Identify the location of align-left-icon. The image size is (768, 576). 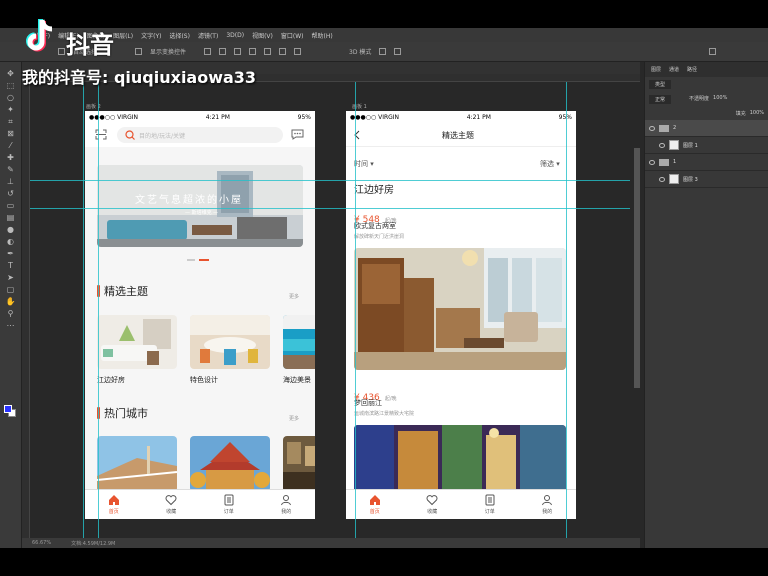
(208, 51).